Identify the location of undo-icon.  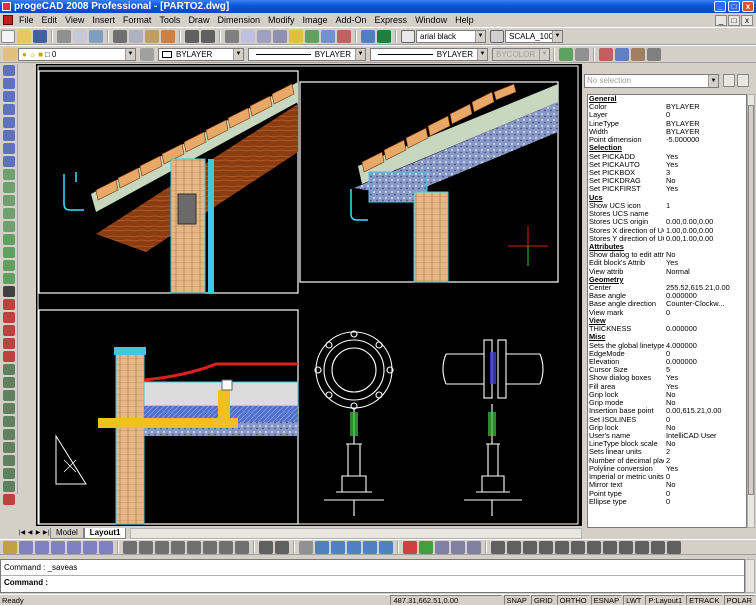
(192, 36).